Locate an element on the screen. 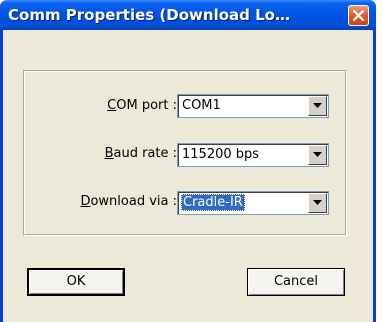 This screenshot has height=322, width=382. close-button is located at coordinates (358, 15).